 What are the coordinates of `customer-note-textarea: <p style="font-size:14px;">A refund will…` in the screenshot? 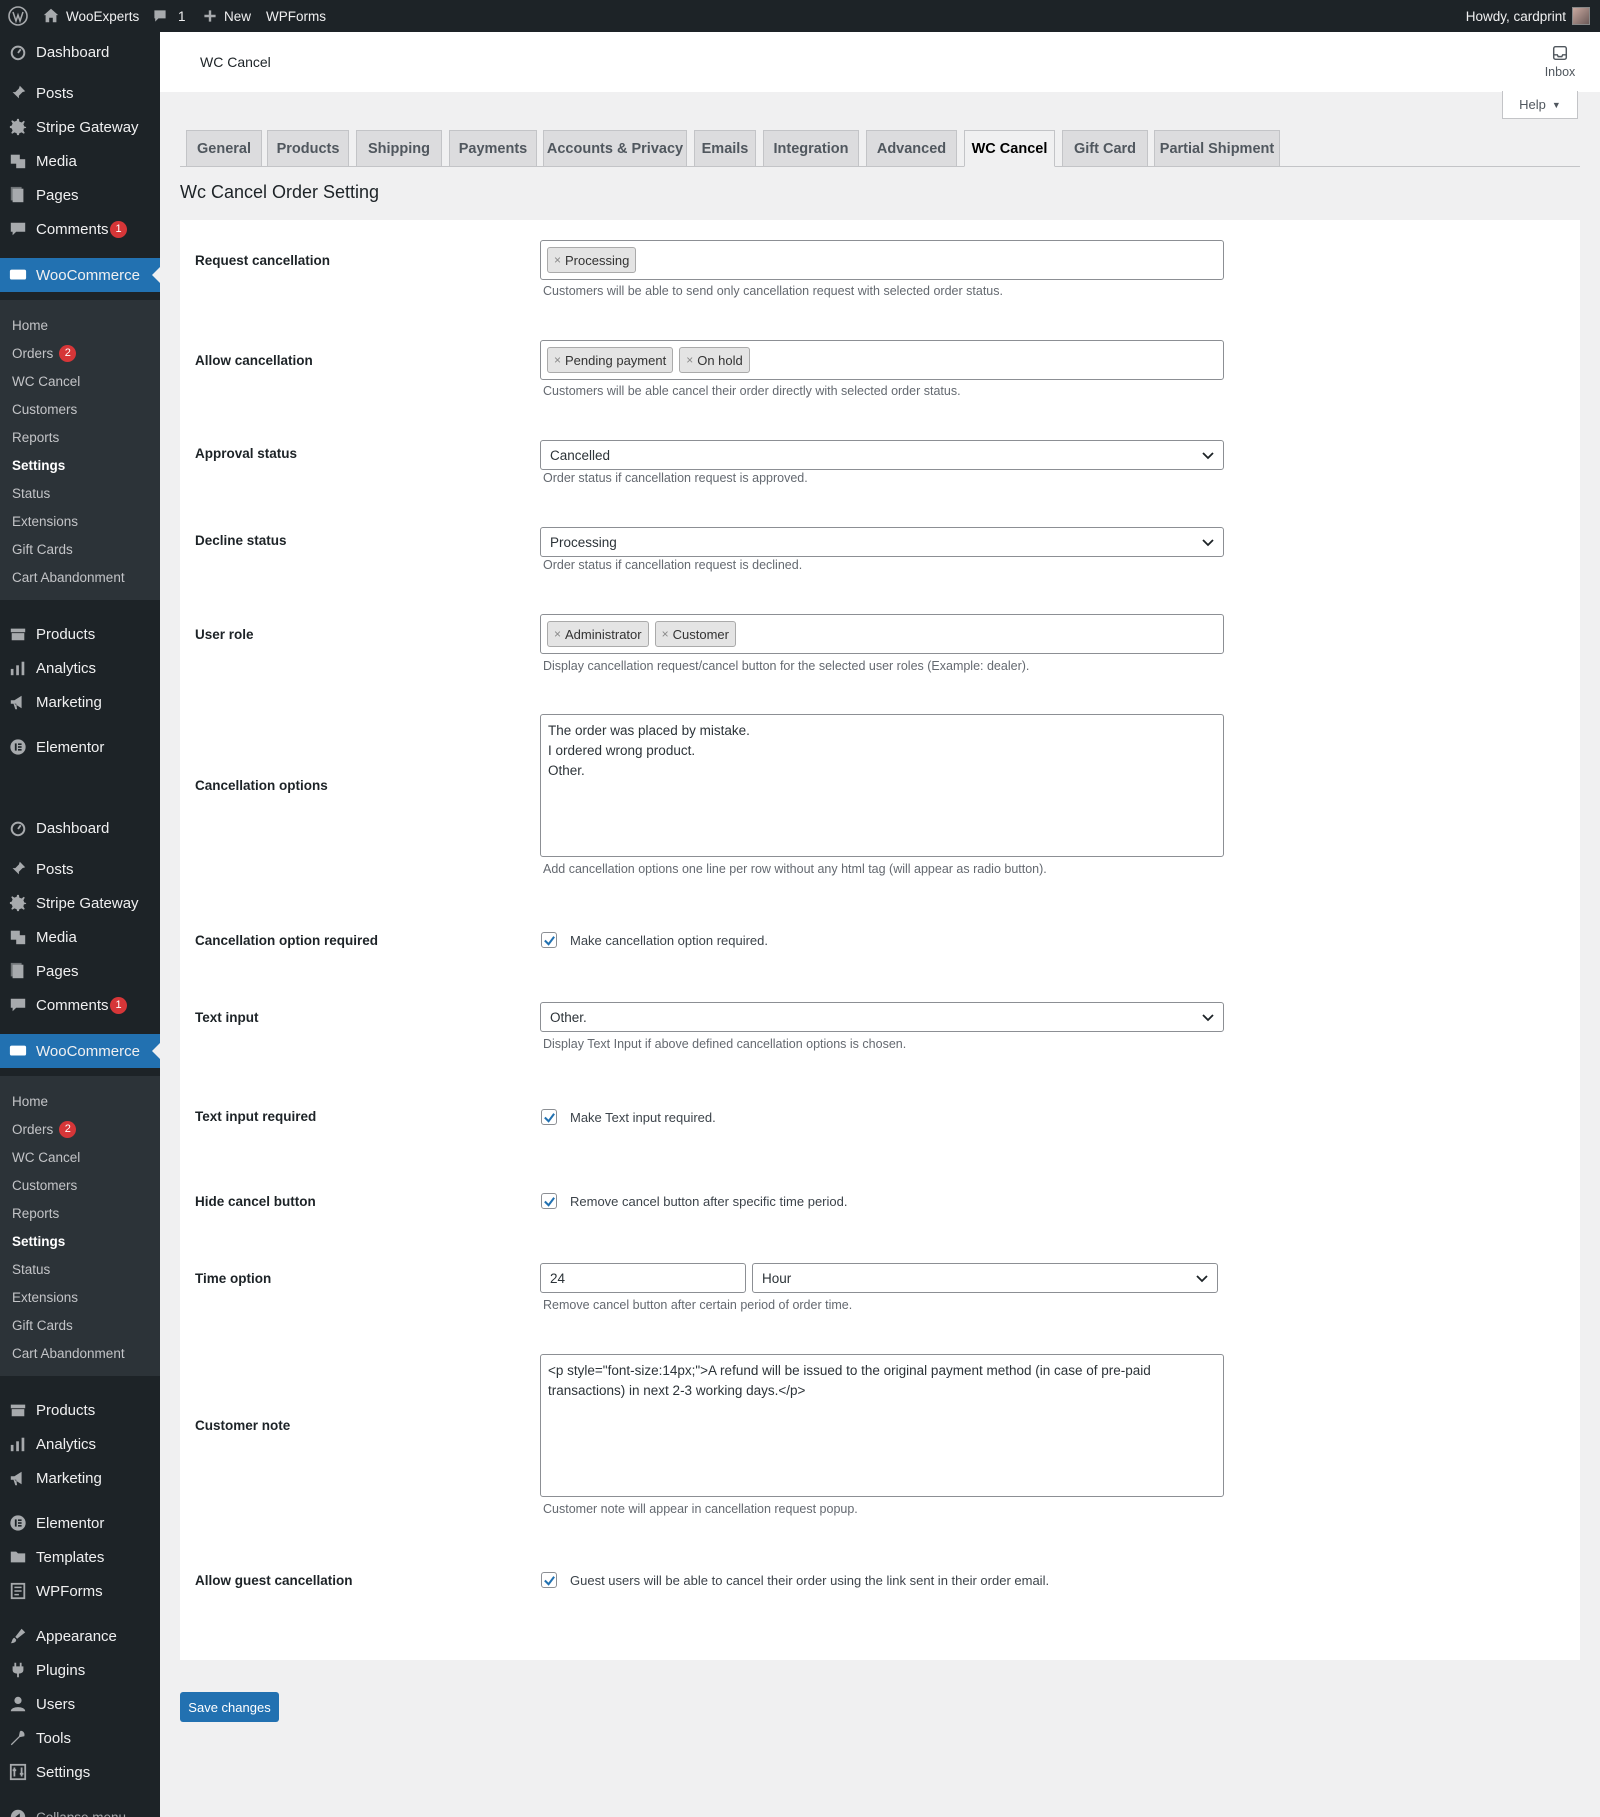 It's located at (882, 1425).